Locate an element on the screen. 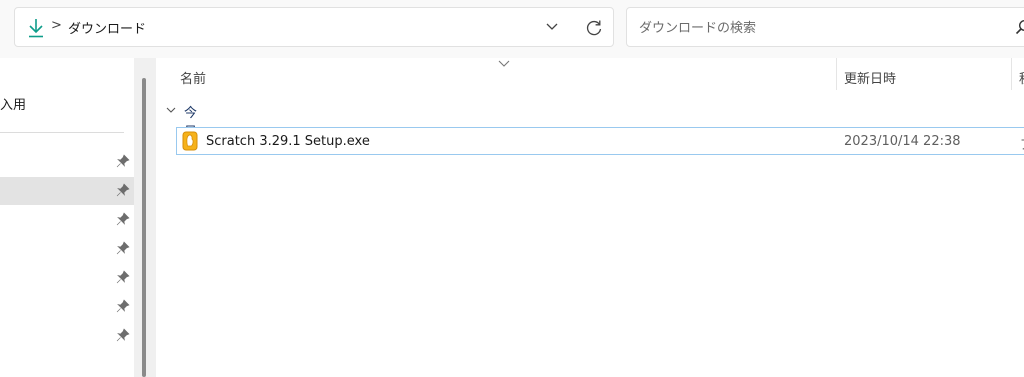 The height and width of the screenshot is (377, 1024). column-header-name-label: 名前 is located at coordinates (193, 79).